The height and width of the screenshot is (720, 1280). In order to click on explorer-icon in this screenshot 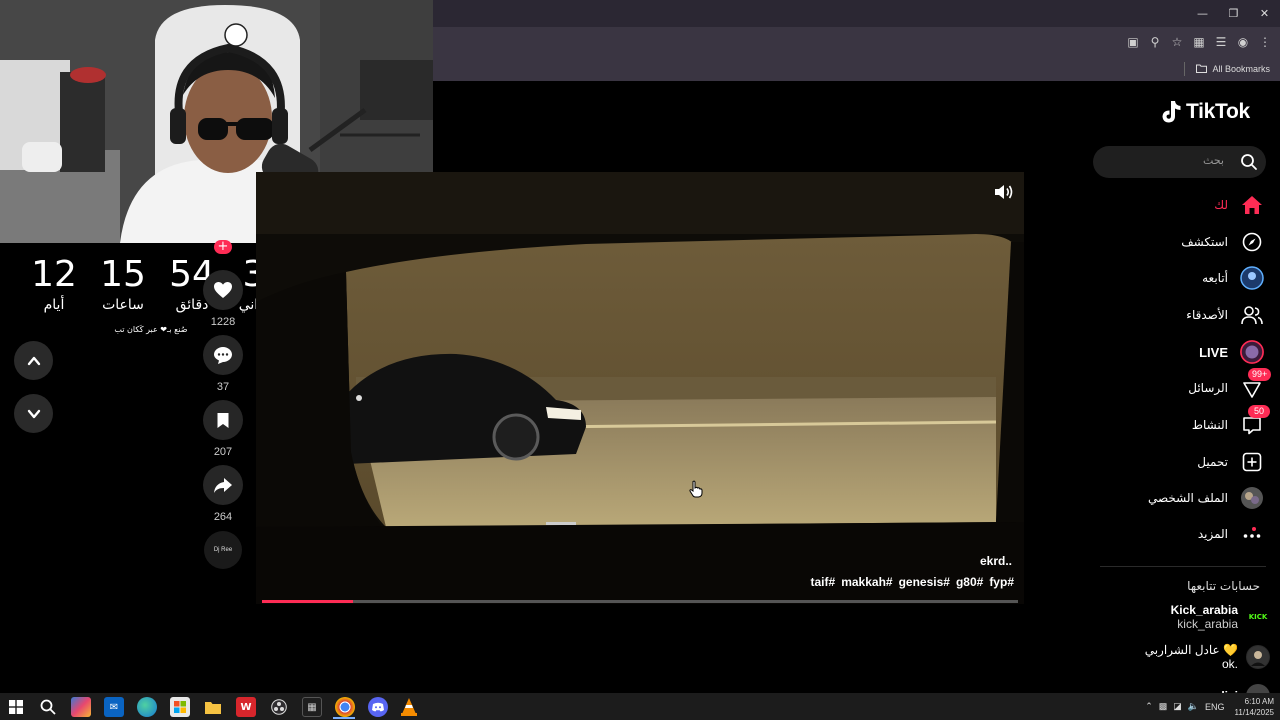, I will do `click(213, 707)`.